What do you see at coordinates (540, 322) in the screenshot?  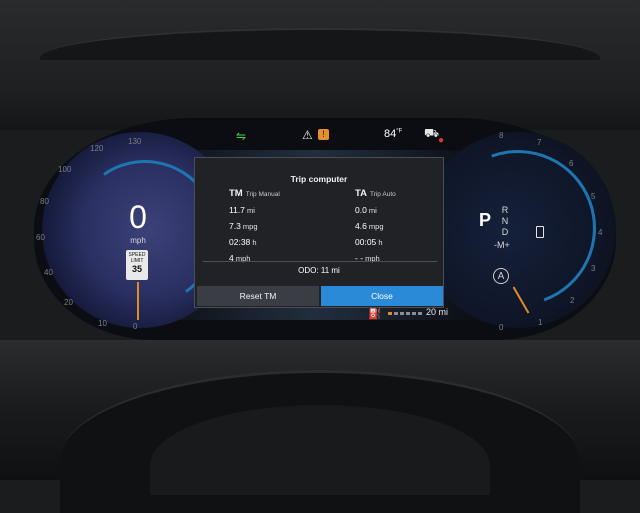 I see `tach-tick: 1` at bounding box center [540, 322].